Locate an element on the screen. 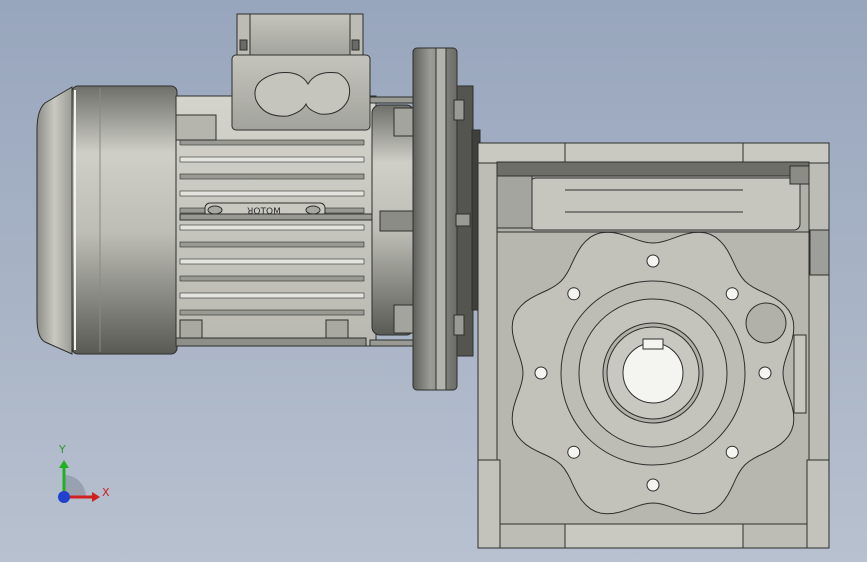 The height and width of the screenshot is (562, 867). breather-boss is located at coordinates (766, 323).